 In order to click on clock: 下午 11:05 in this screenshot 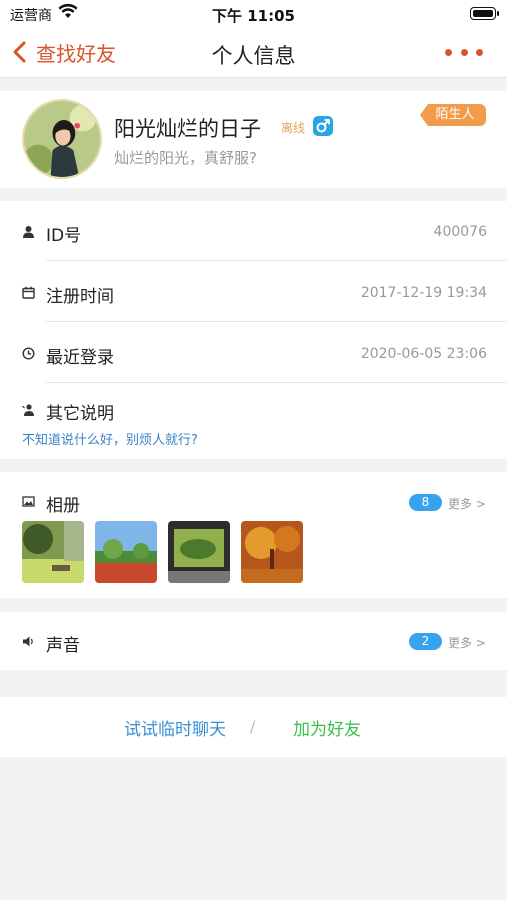, I will do `click(253, 16)`.